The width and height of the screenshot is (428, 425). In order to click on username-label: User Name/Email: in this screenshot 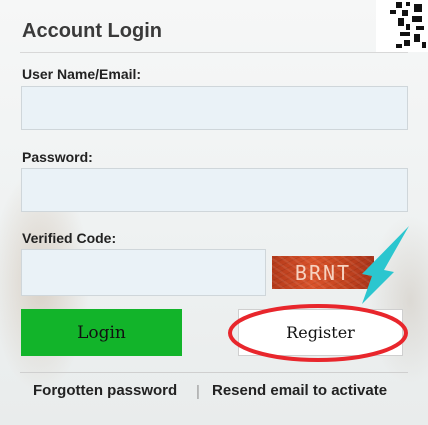, I will do `click(82, 74)`.